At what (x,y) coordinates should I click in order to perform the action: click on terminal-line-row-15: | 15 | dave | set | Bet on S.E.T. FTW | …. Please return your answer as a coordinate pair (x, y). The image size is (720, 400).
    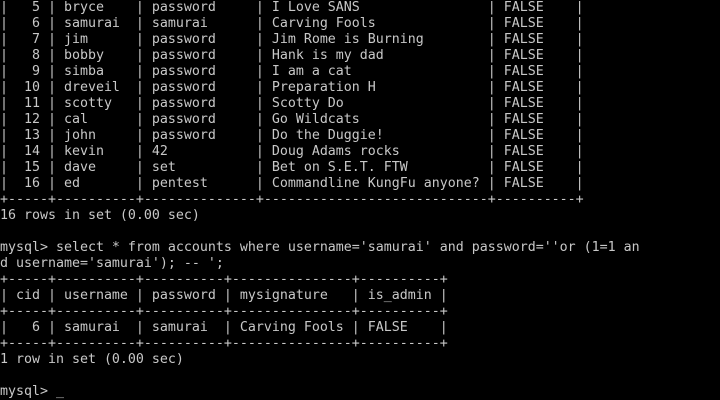
    Looking at the image, I should click on (292, 167).